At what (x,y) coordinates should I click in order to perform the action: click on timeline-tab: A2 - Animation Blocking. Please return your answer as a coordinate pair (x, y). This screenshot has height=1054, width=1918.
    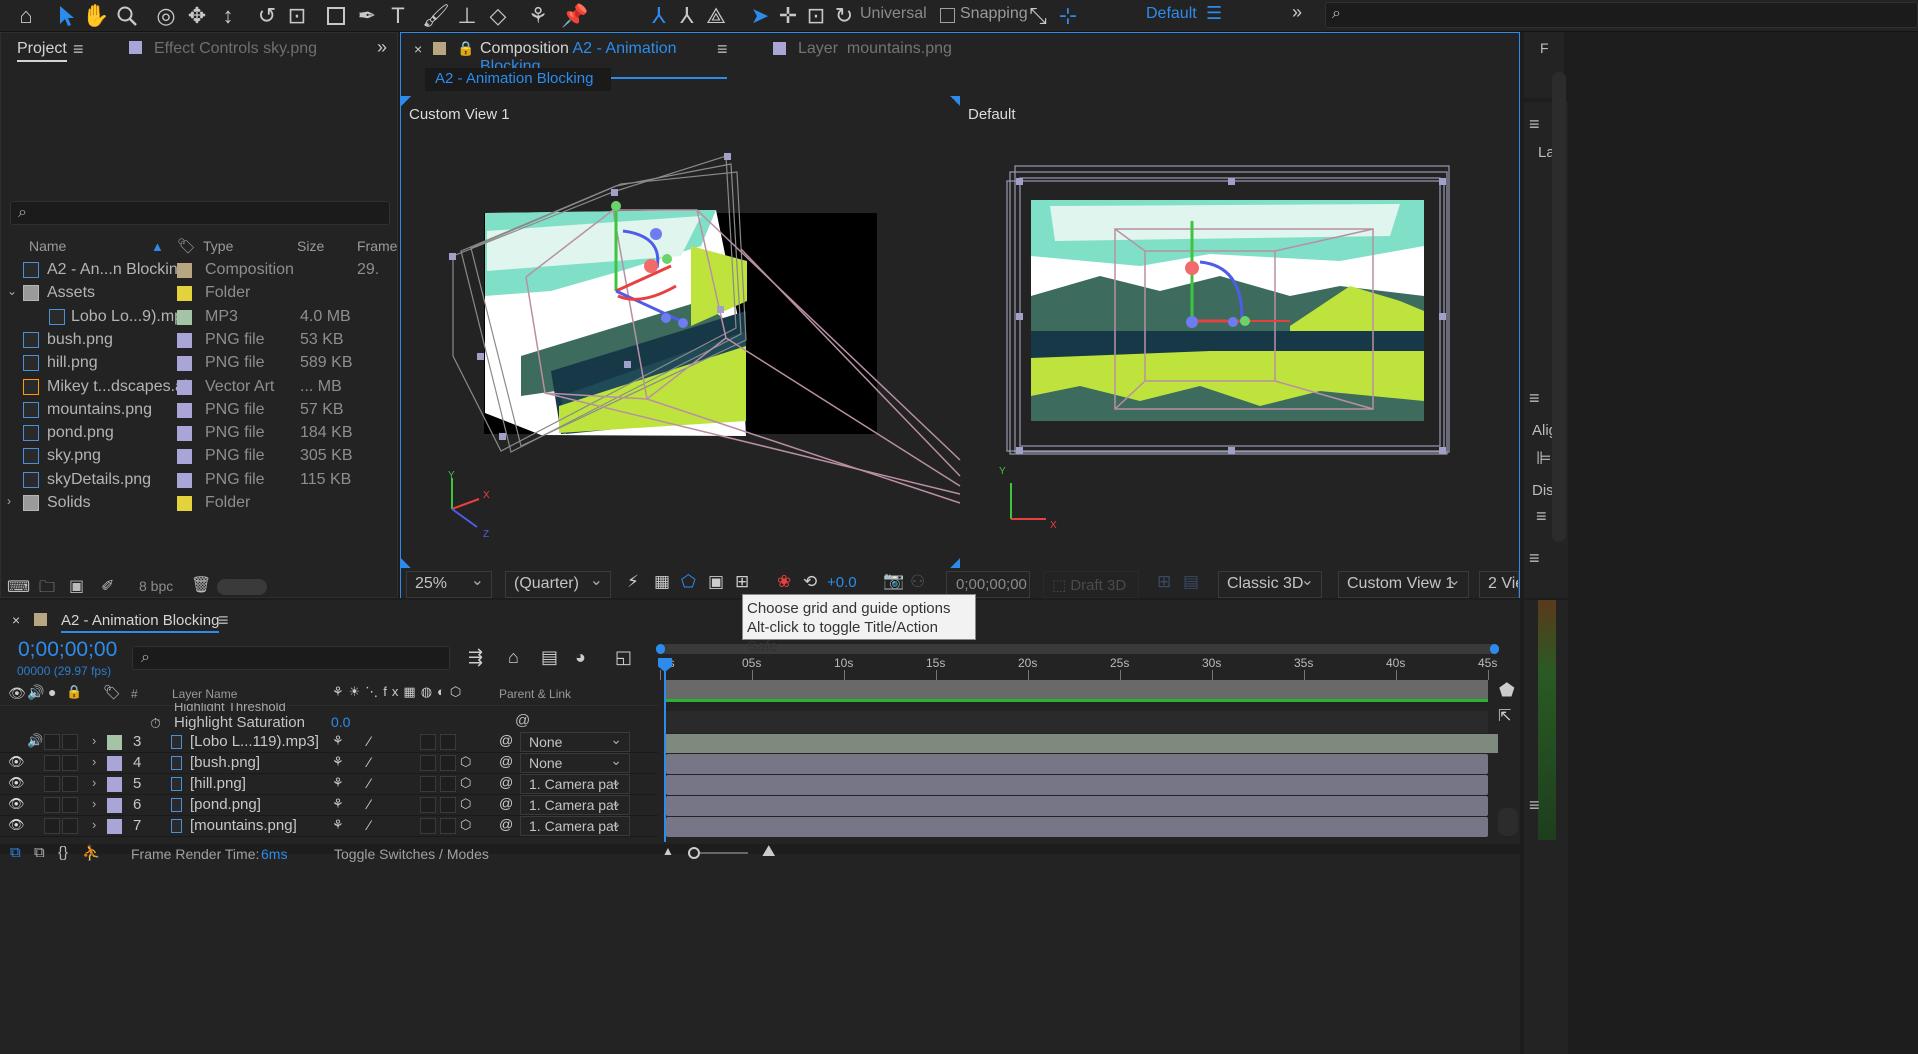
    Looking at the image, I should click on (140, 622).